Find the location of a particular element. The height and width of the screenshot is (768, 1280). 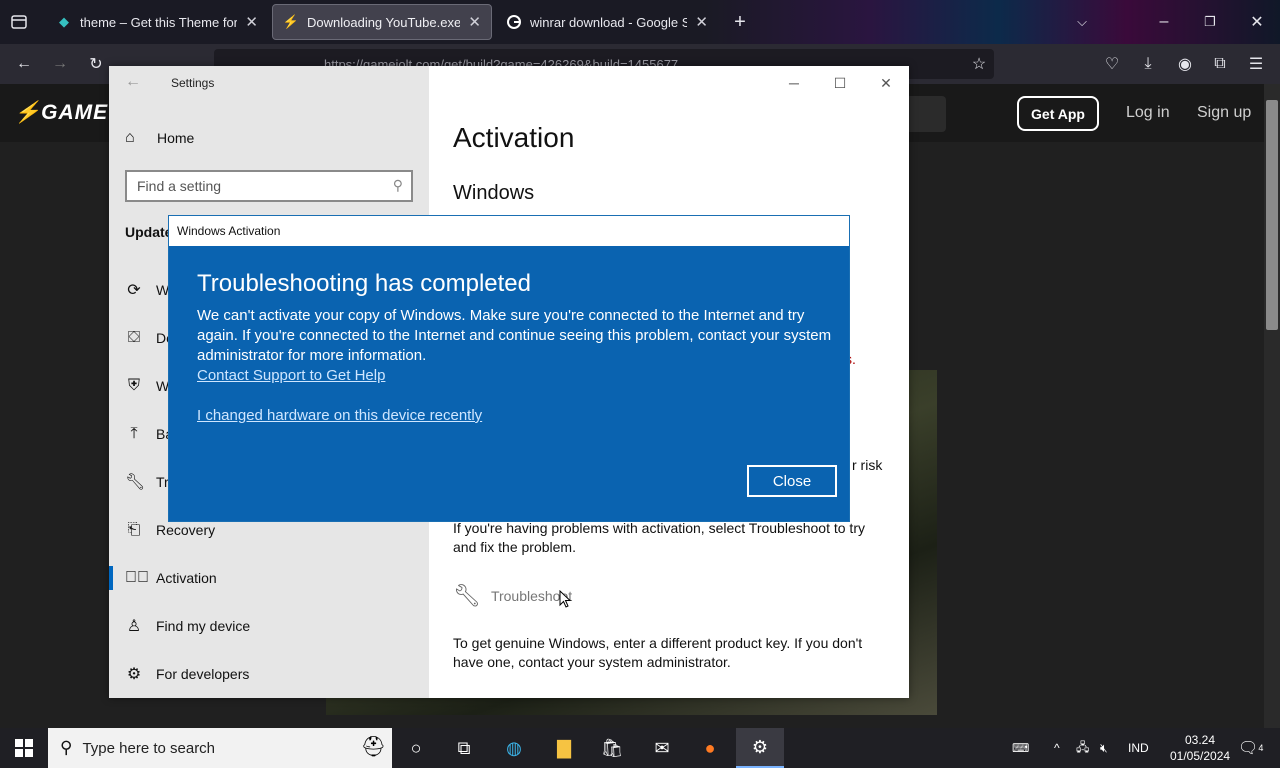

start-button is located at coordinates (24, 748).